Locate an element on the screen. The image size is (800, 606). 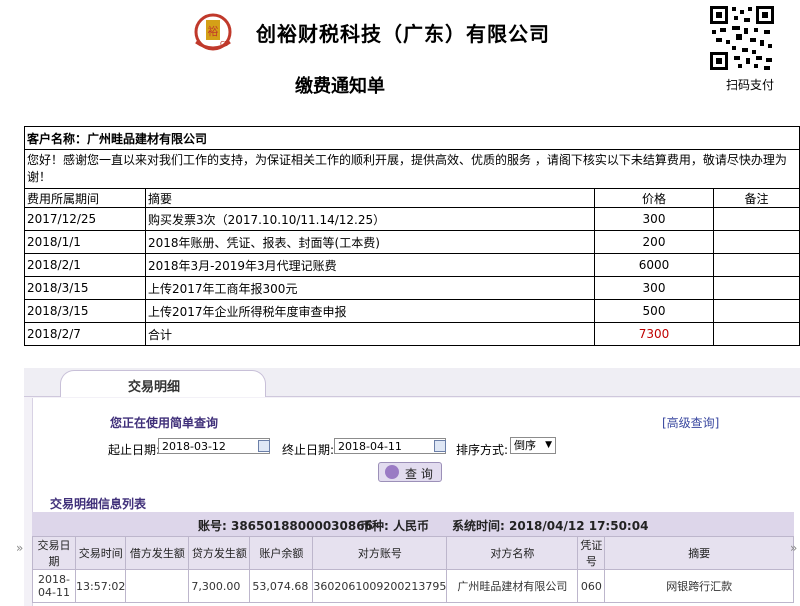
customer-name: 客户名称：广州畦品建材有限公司 is located at coordinates (412, 138).